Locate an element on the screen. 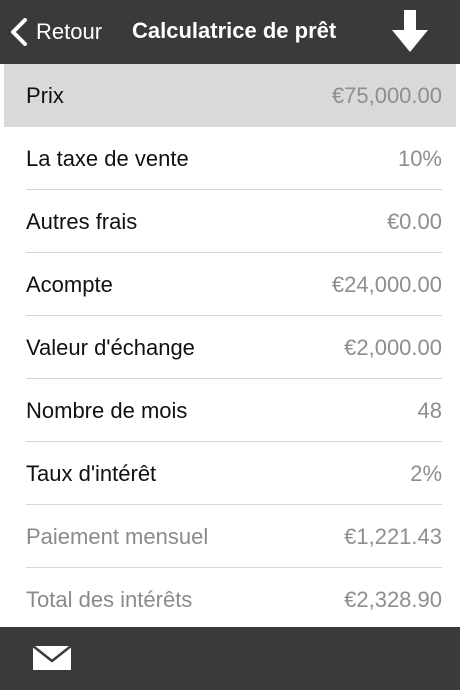 This screenshot has width=460, height=690. row-value: €75,000.00 is located at coordinates (386, 95).